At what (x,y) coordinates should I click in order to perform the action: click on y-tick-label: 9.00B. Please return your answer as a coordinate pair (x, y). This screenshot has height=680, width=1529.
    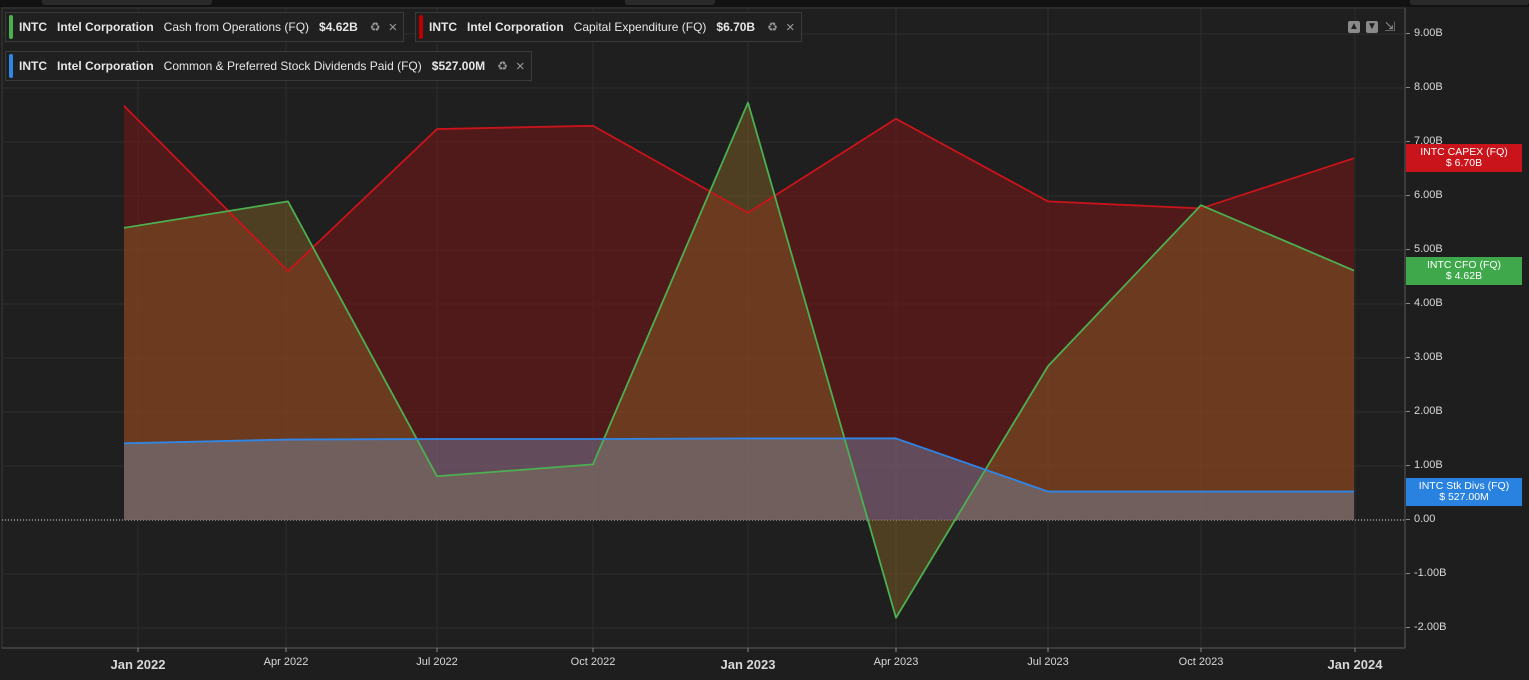
    Looking at the image, I should click on (1424, 33).